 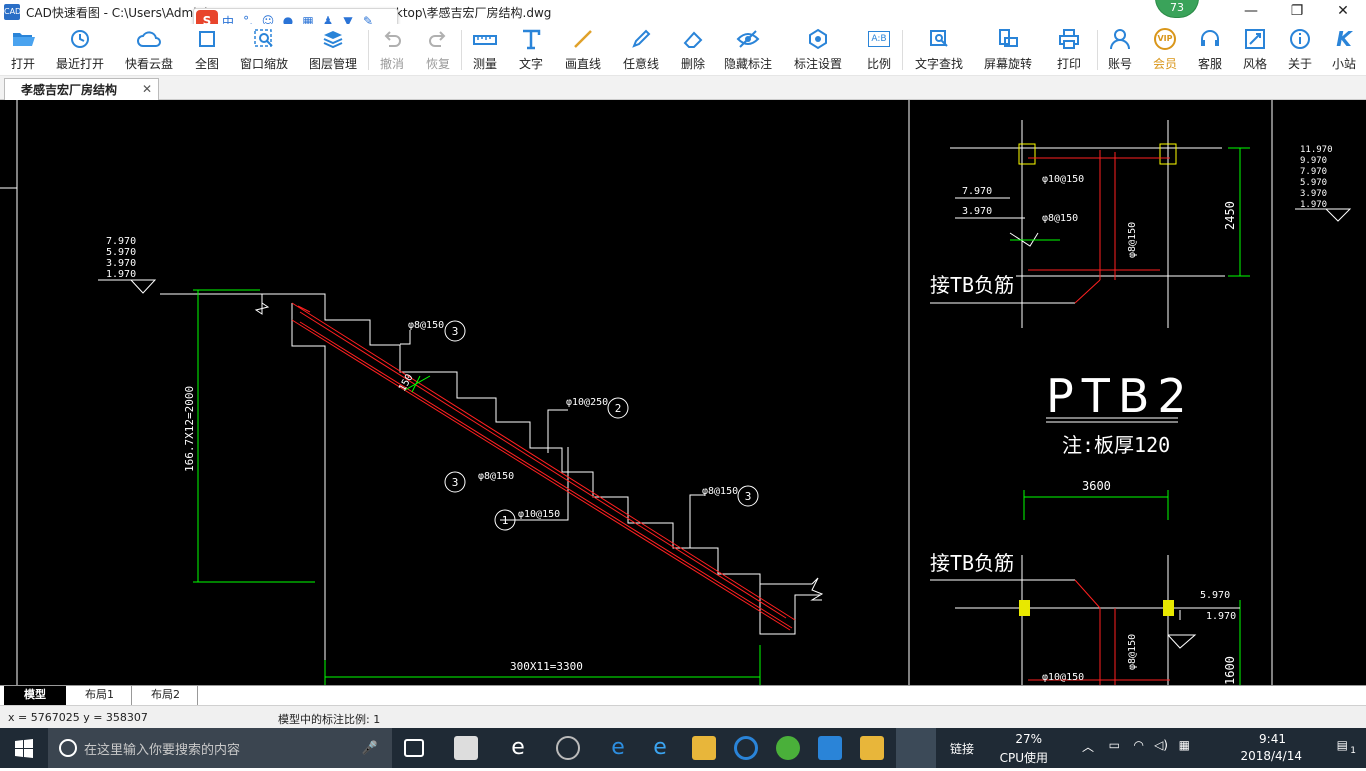 I want to click on text-search-button: 文字查找, so click(x=939, y=50).